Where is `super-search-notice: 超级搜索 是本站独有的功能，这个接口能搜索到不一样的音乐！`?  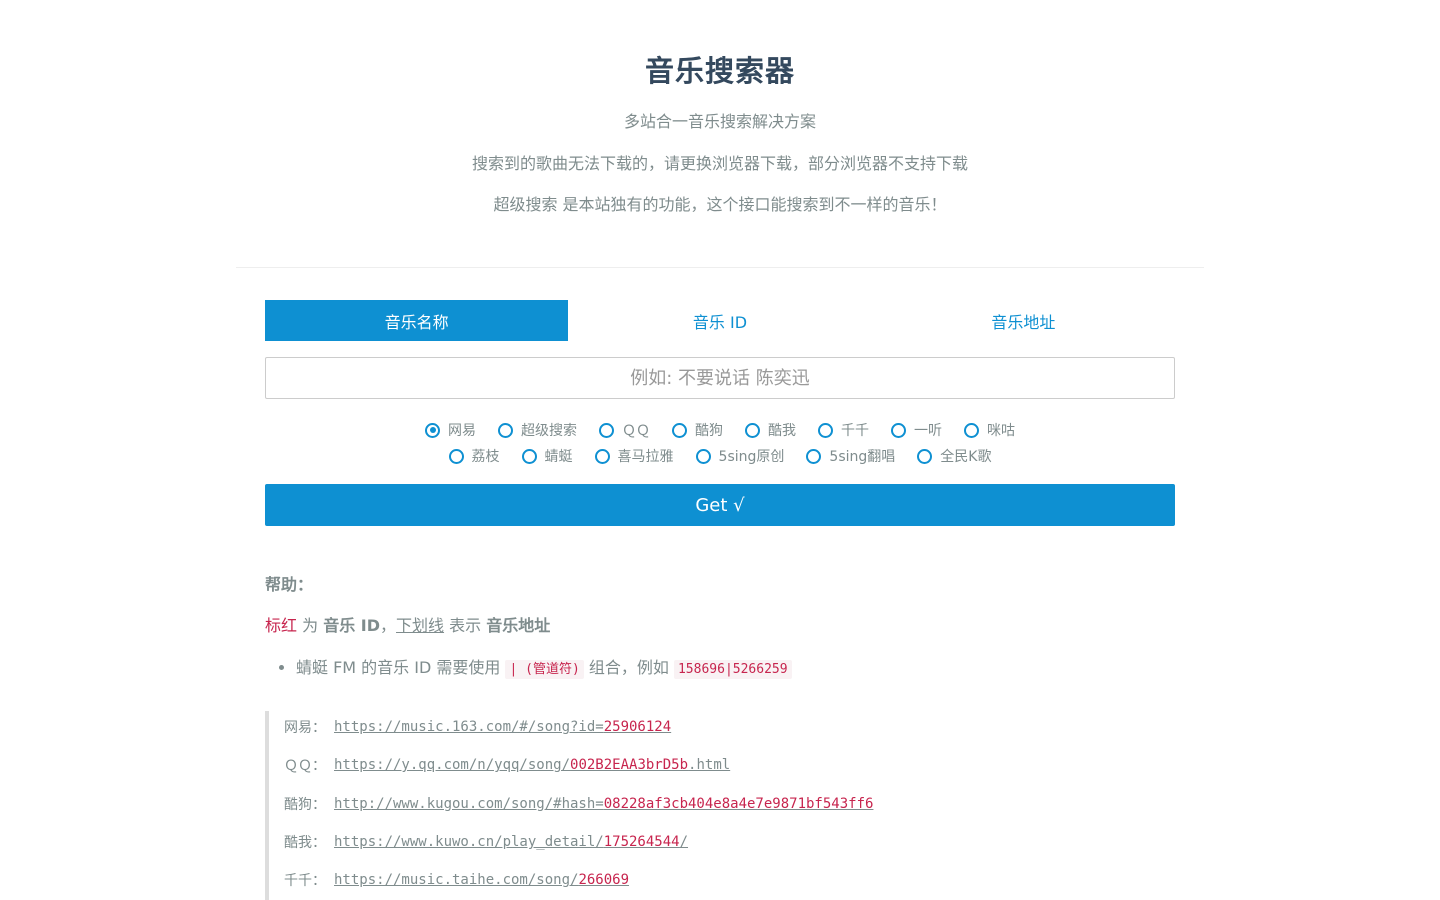
super-search-notice: 超级搜索 是本站独有的功能，这个接口能搜索到不一样的音乐！ is located at coordinates (720, 204).